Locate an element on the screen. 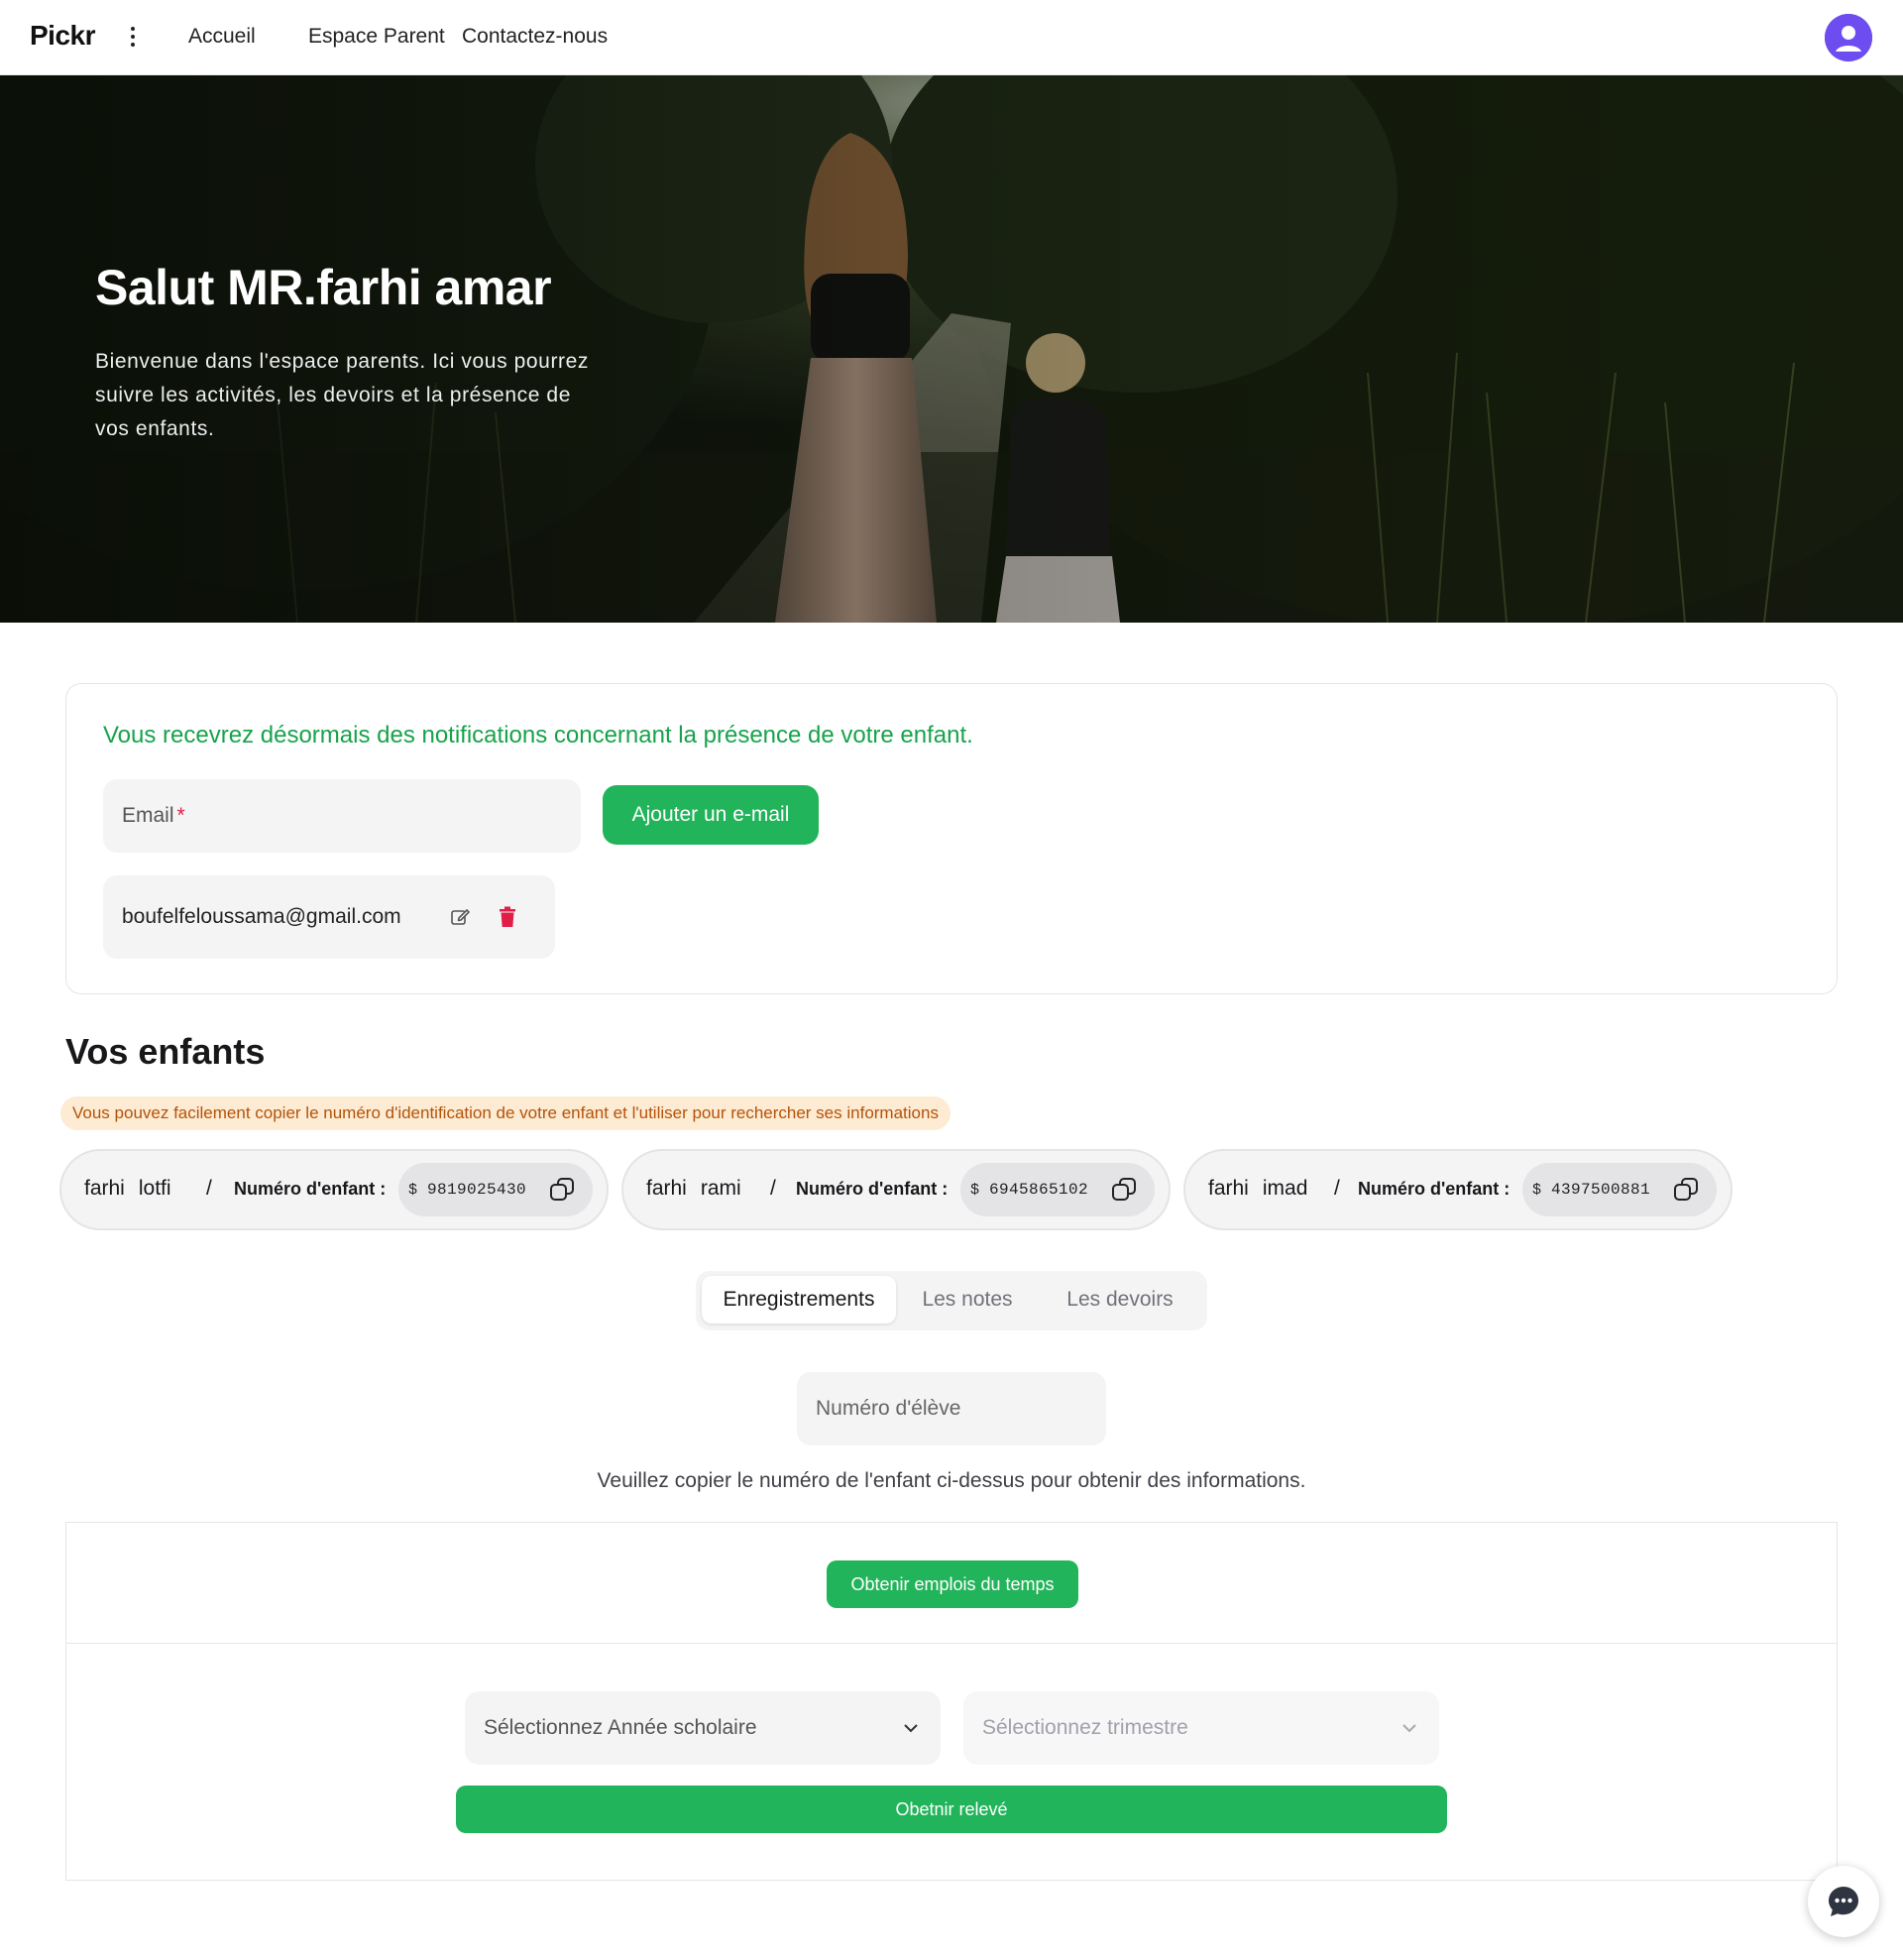 This screenshot has height=1960, width=1903. panel-divider is located at coordinates (951, 1643).